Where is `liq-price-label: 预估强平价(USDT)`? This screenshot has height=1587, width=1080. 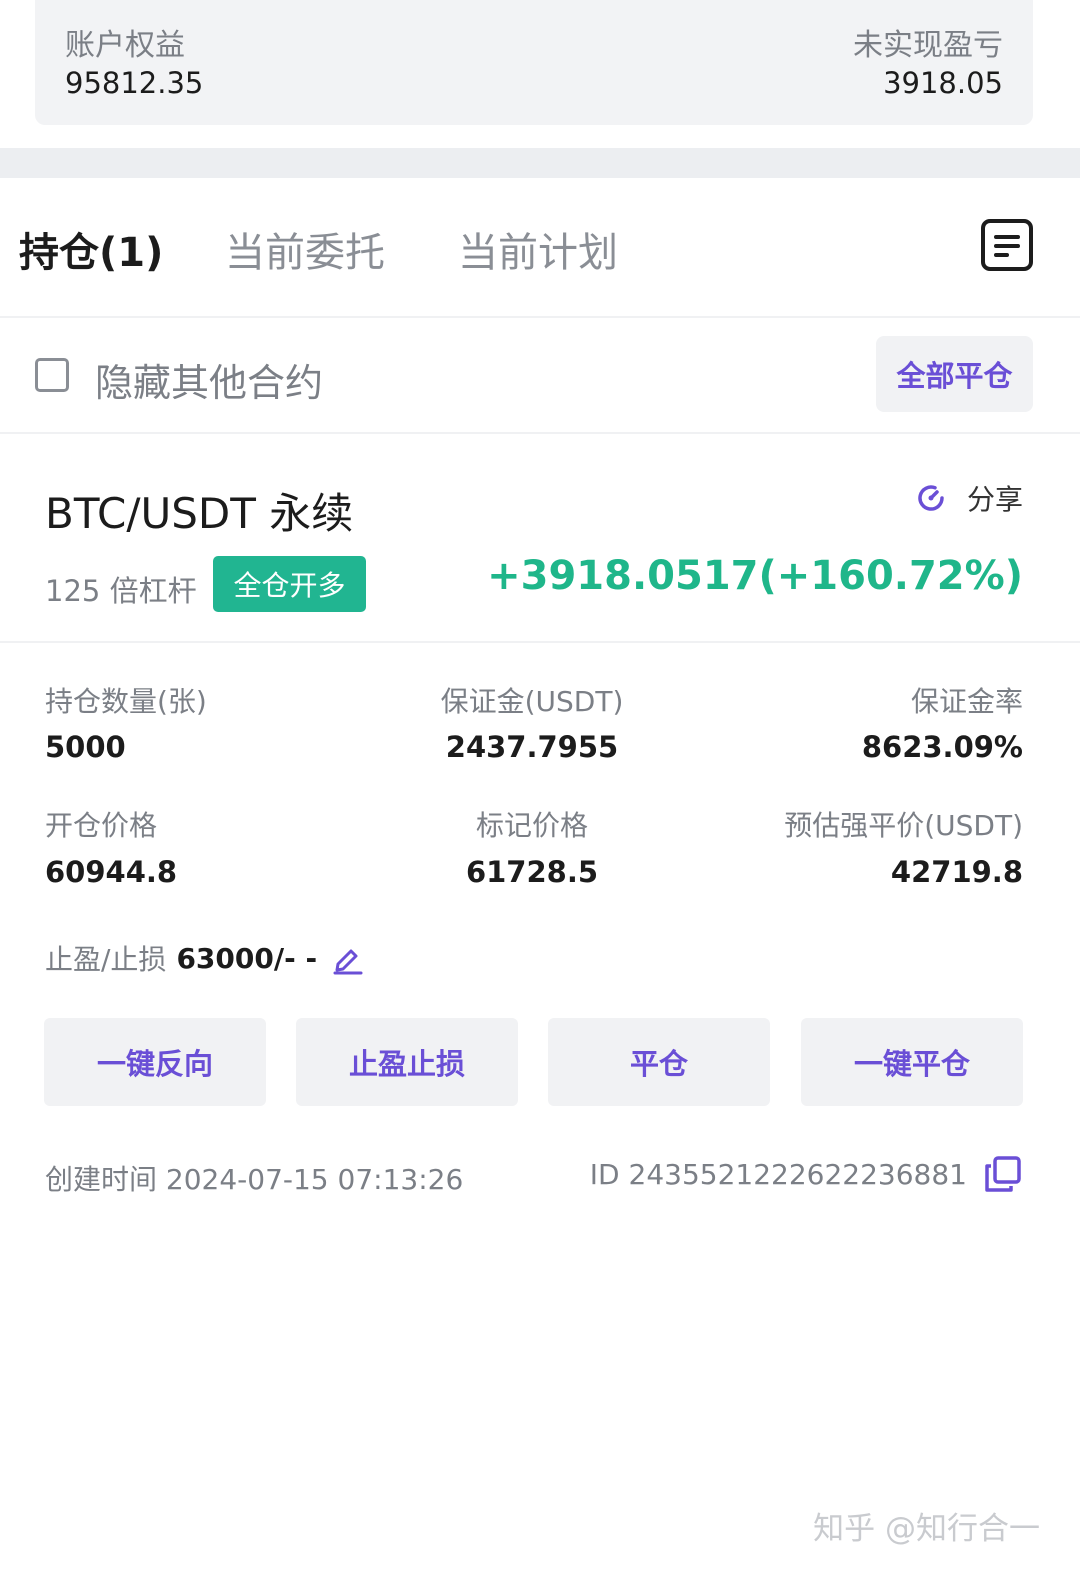 liq-price-label: 预估强平价(USDT) is located at coordinates (903, 825).